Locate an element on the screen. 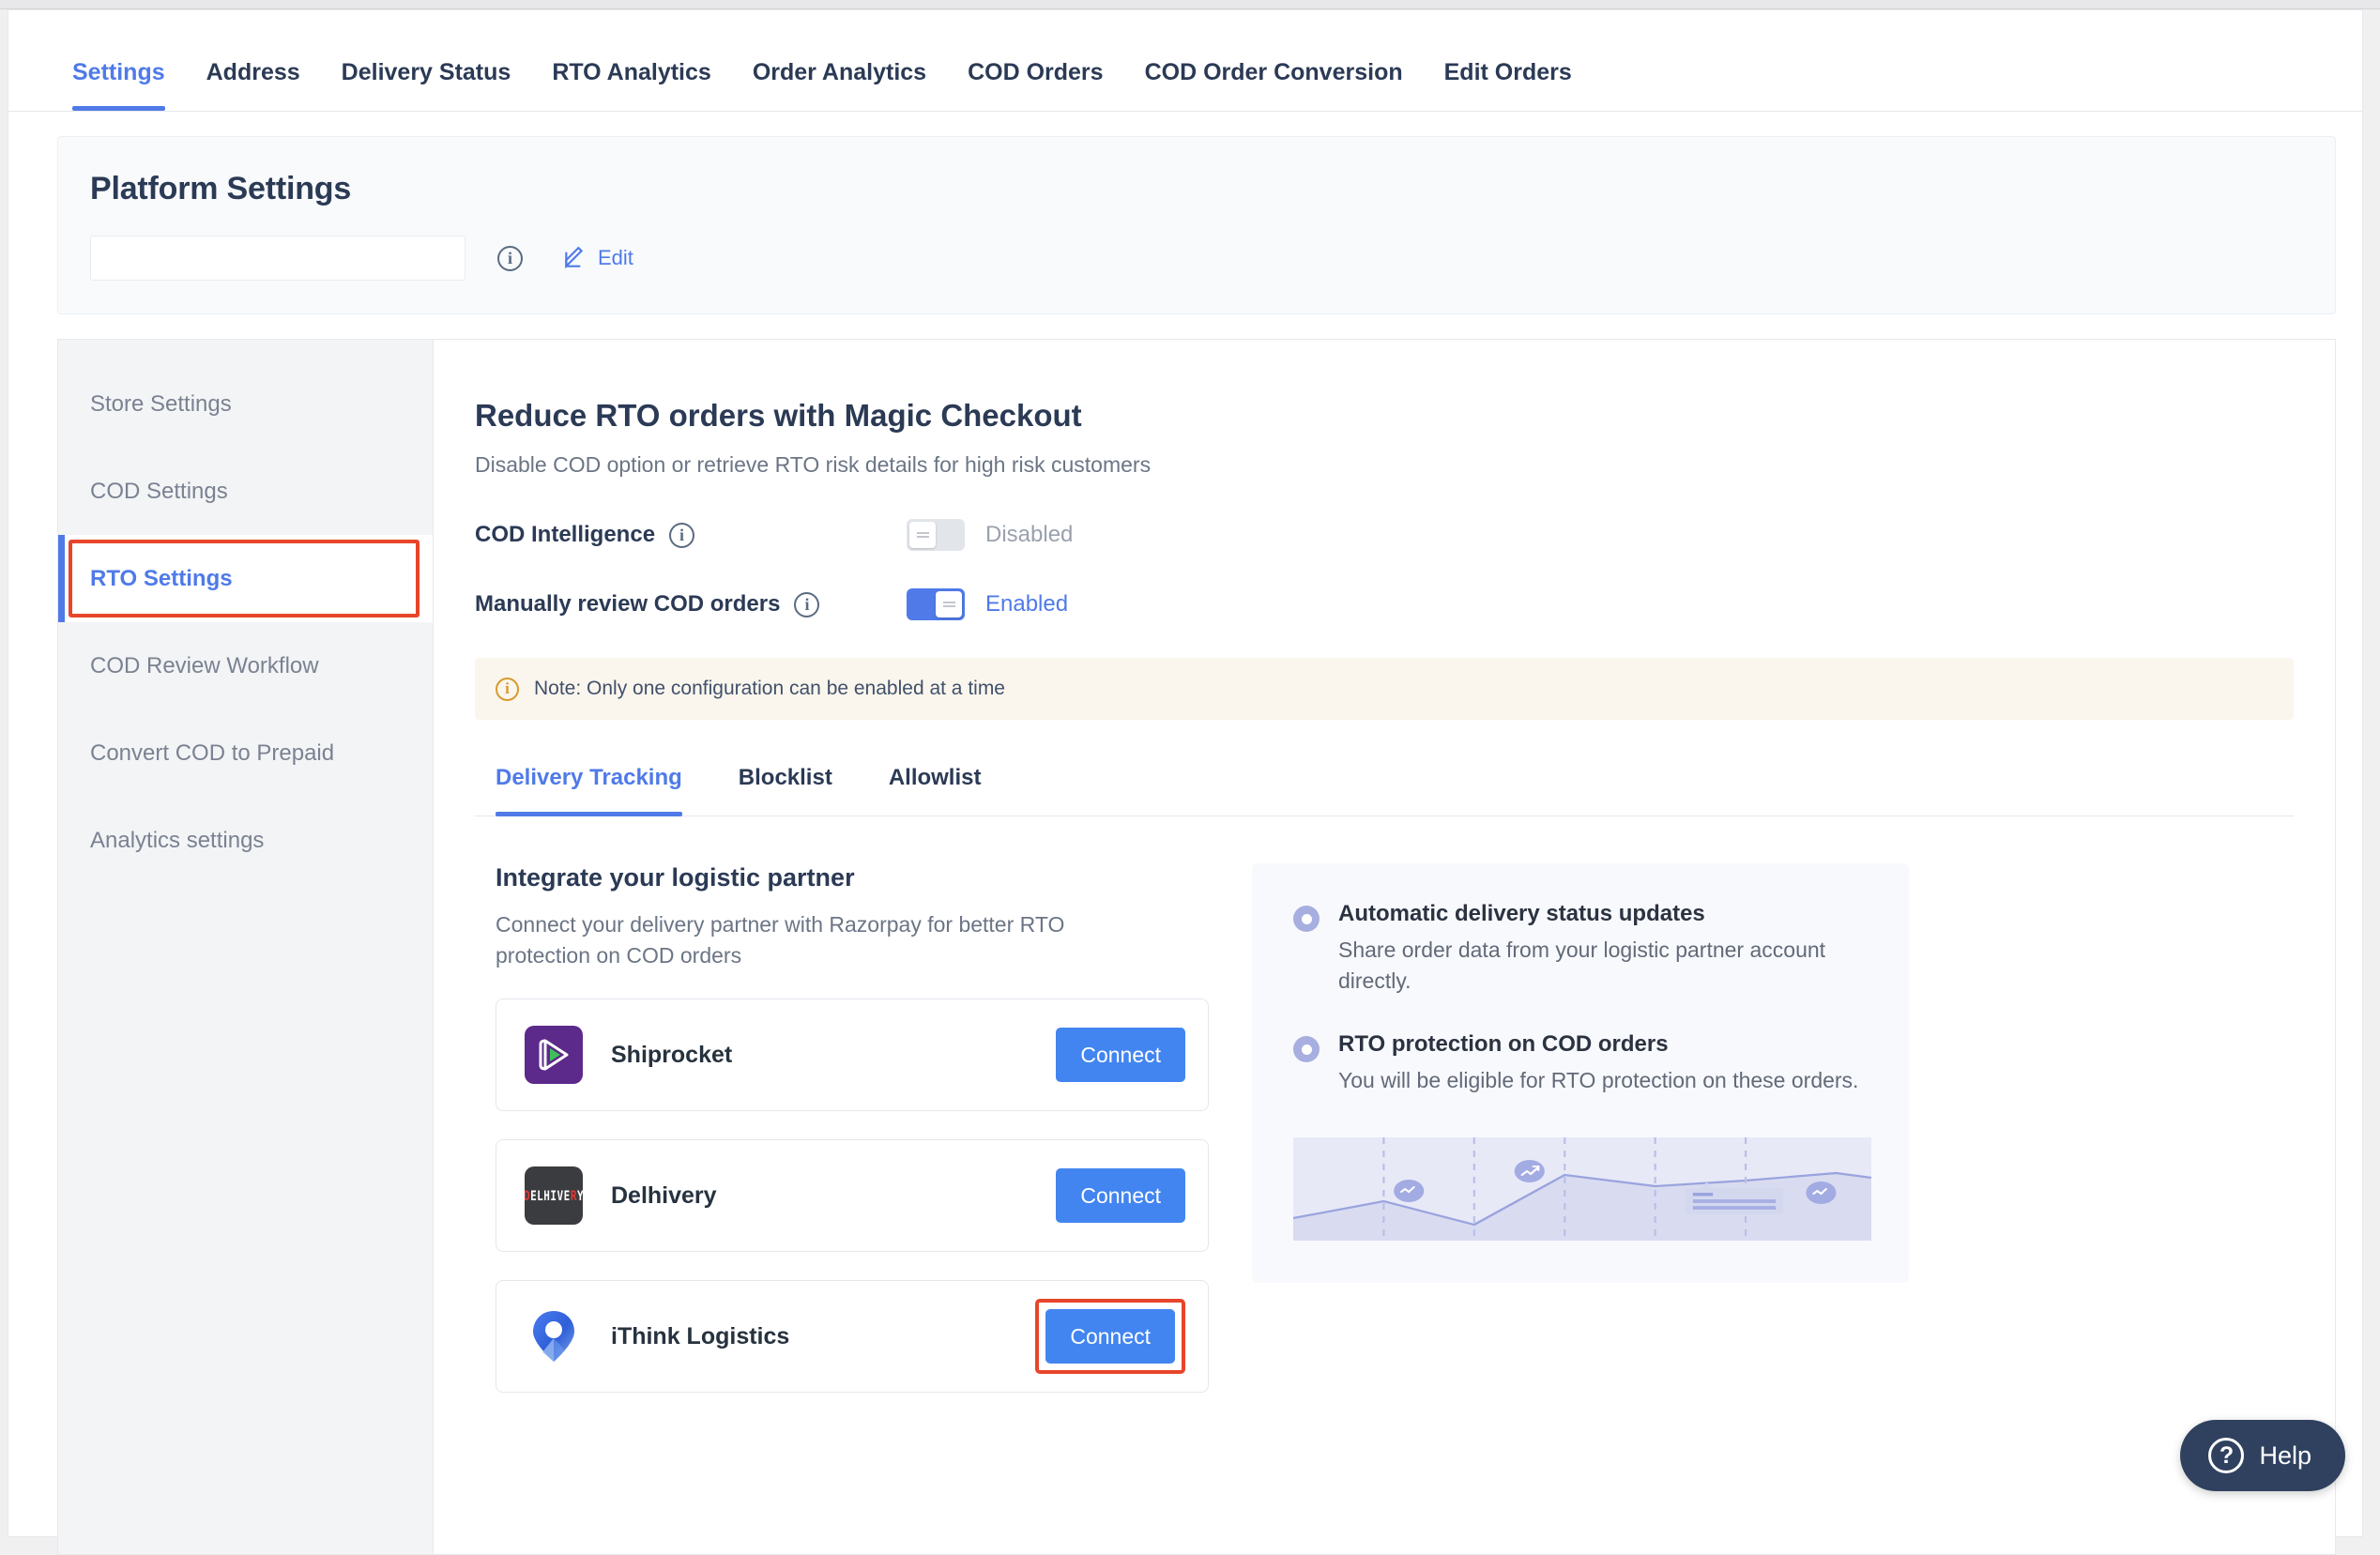 Image resolution: width=2380 pixels, height=1555 pixels. connect-button-ithink-logistics: Connect is located at coordinates (1110, 1336).